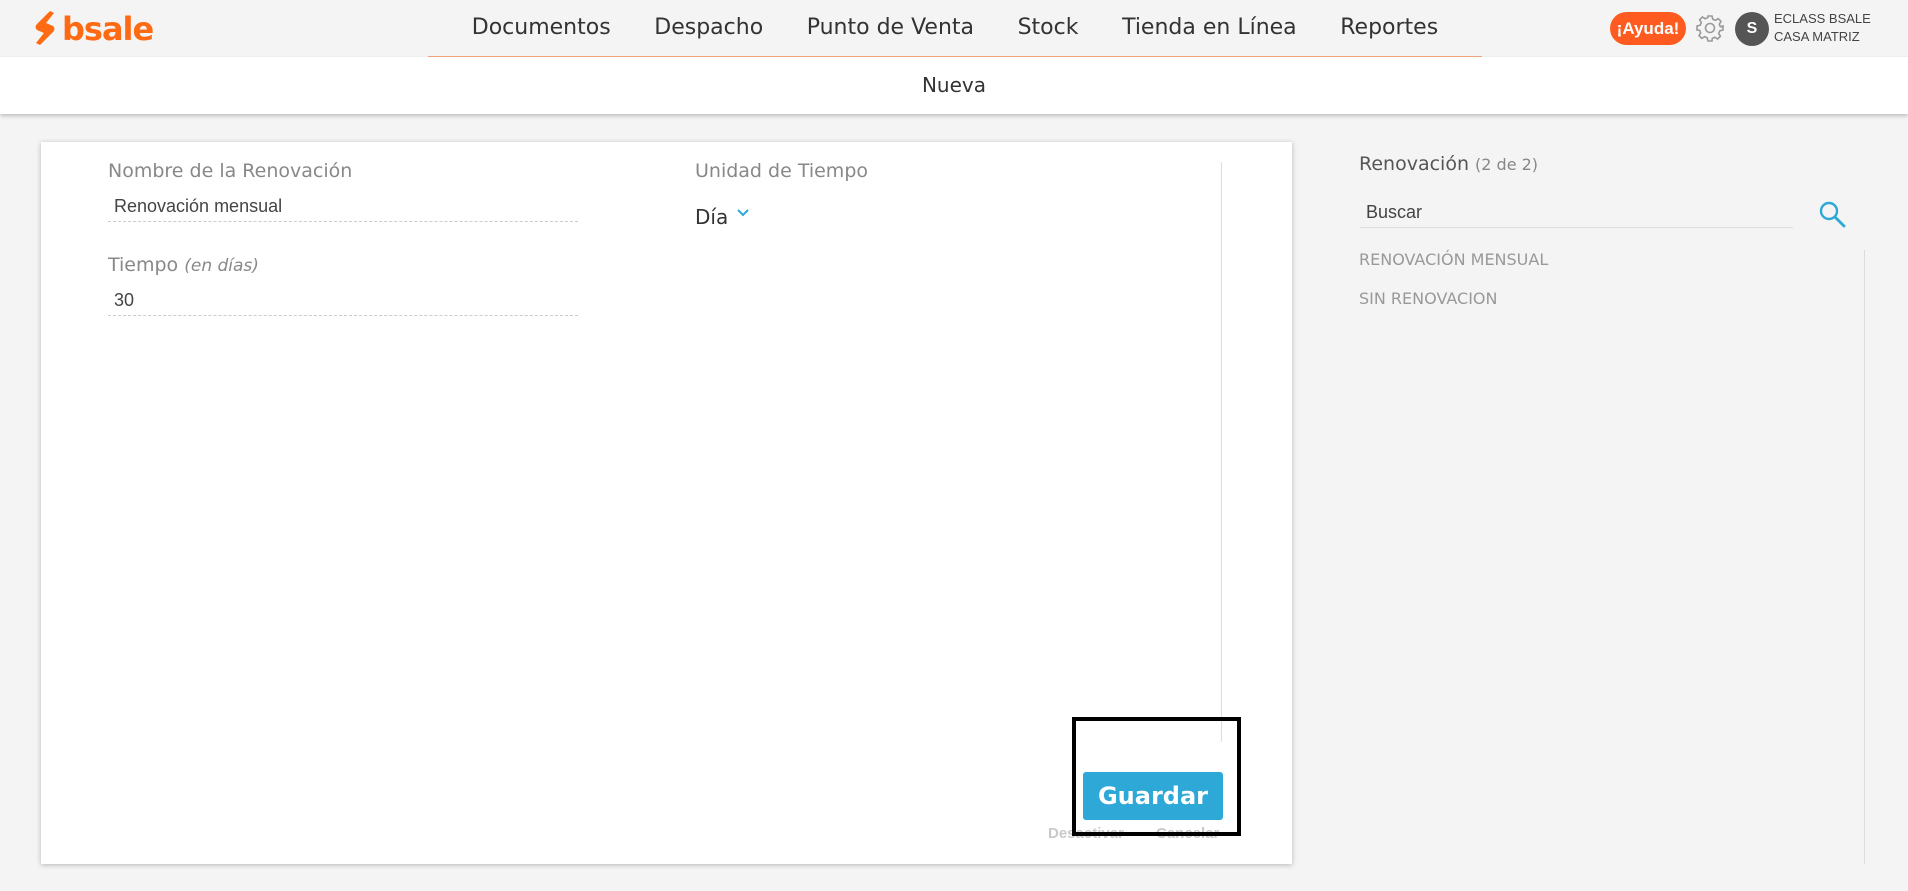 The width and height of the screenshot is (1908, 891). Describe the element at coordinates (1832, 214) in the screenshot. I see `search-icon` at that location.